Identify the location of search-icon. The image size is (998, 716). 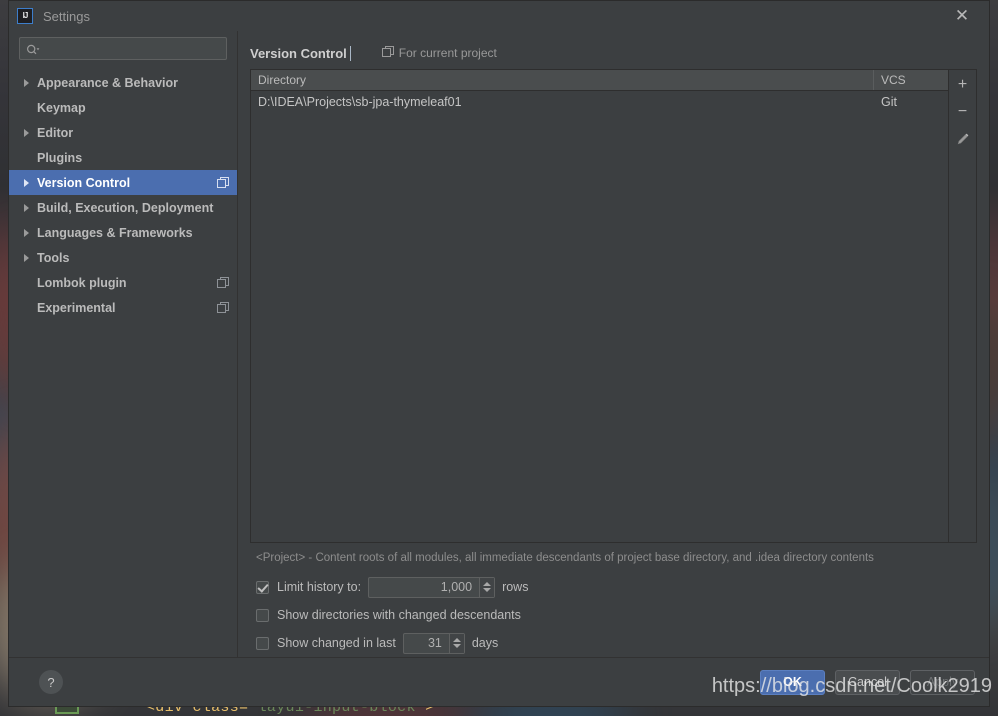
(33, 49).